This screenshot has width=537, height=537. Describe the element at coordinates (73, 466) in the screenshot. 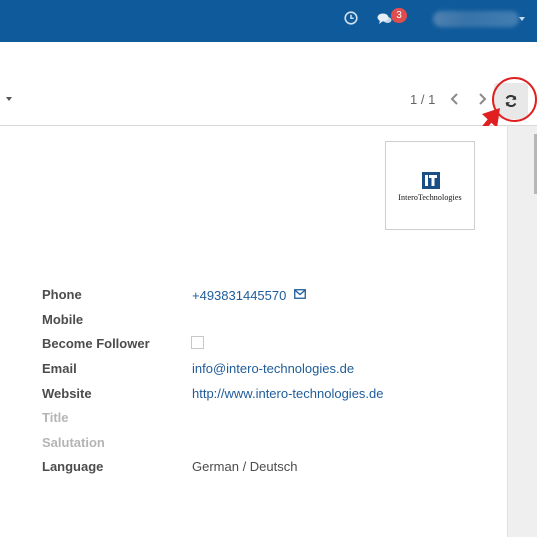

I see `language-label: Language` at that location.